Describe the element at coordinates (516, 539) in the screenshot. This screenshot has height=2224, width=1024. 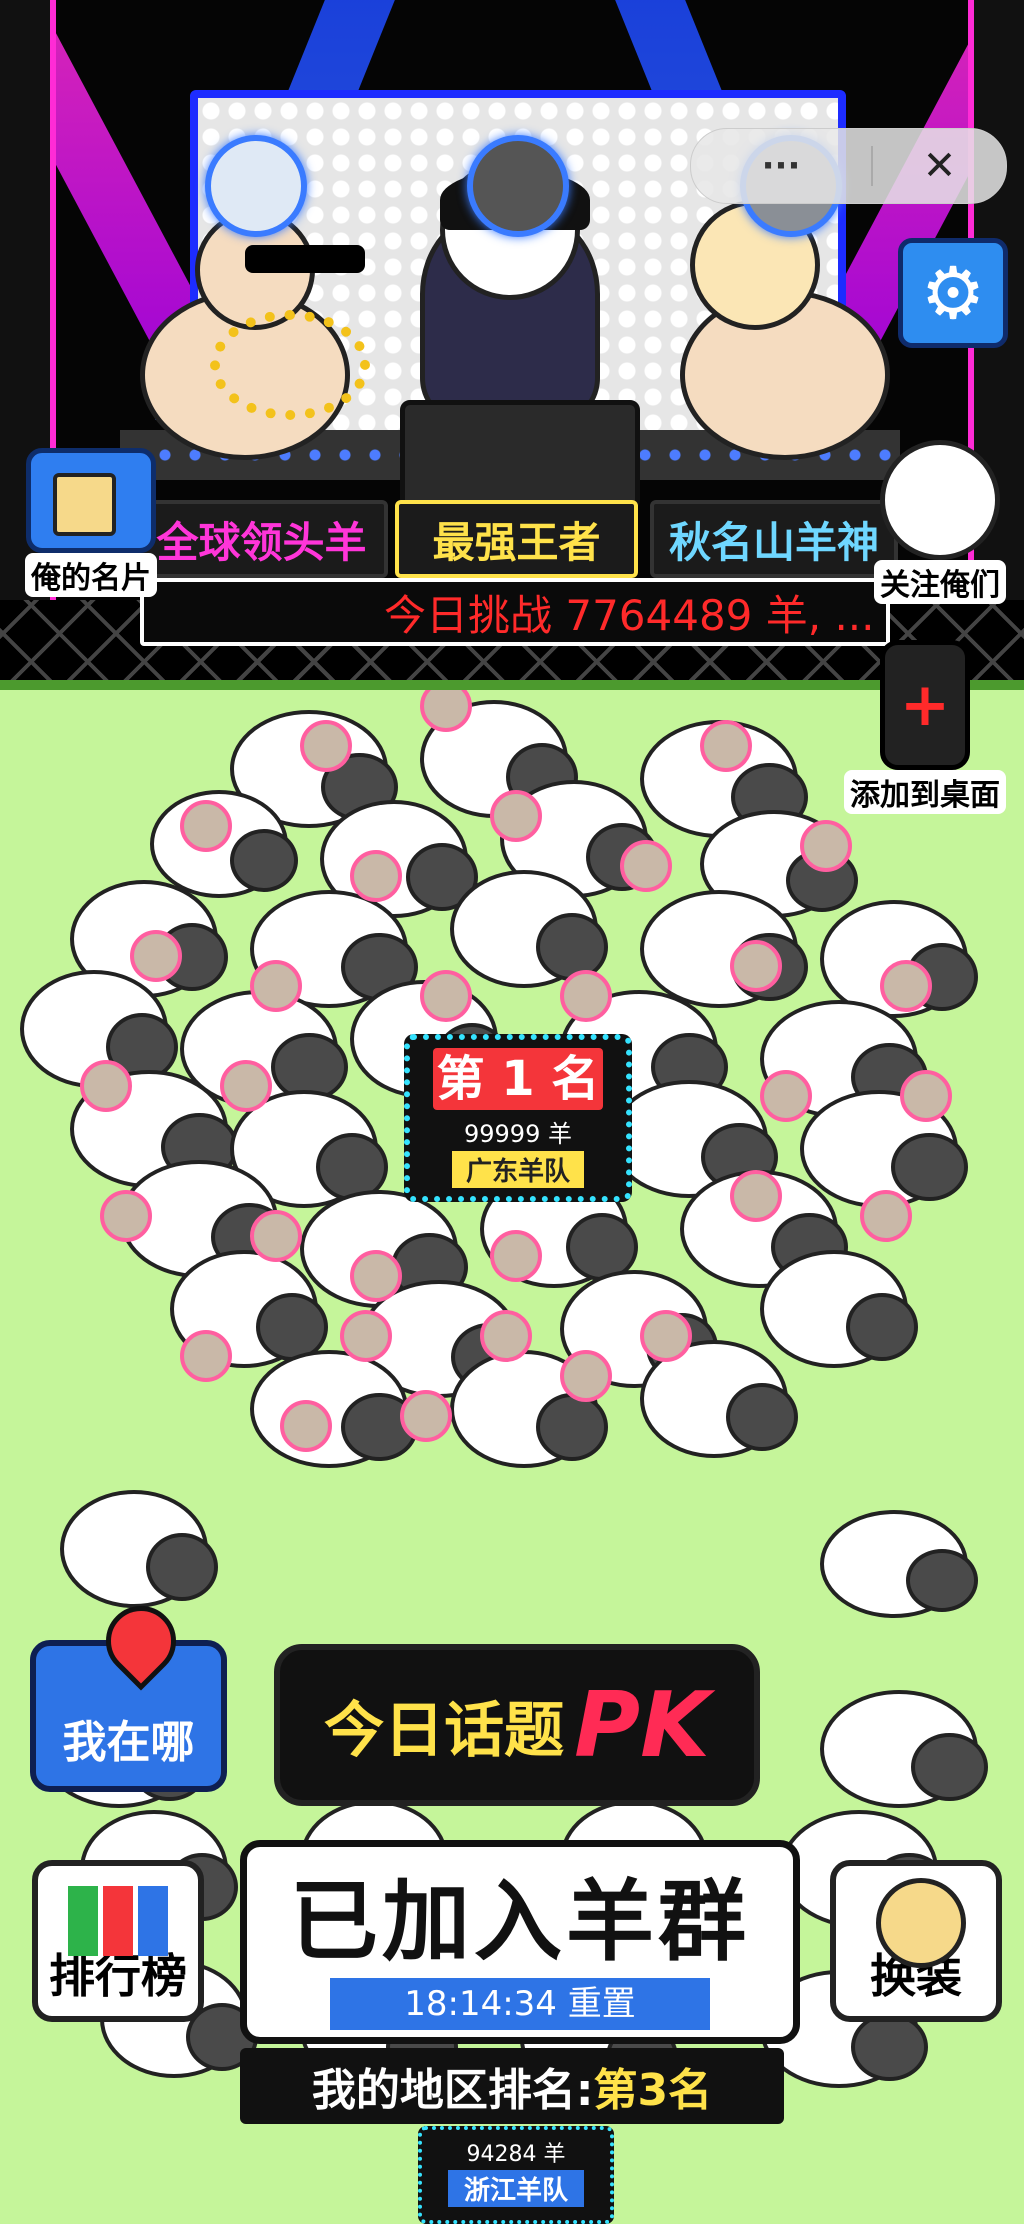
I see `sign-strongest-king: 最强王者` at that location.